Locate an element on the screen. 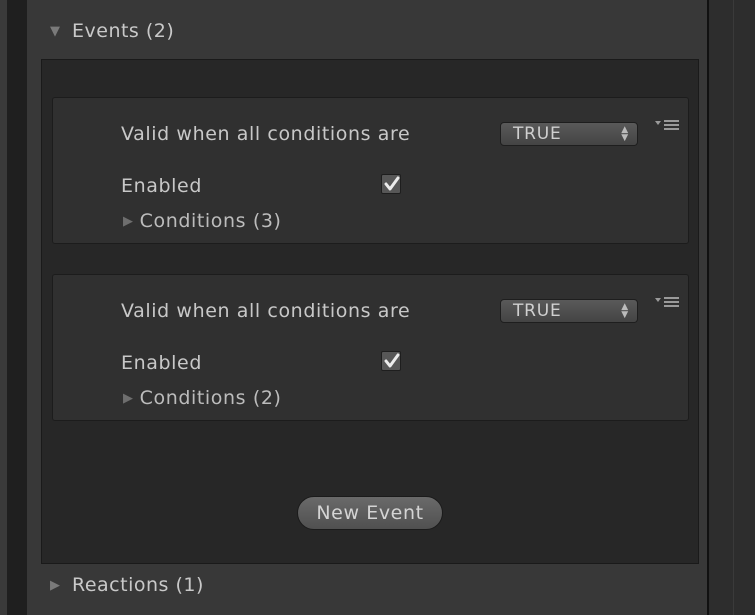  events-foldout: ▼ Events (2) is located at coordinates (112, 31).